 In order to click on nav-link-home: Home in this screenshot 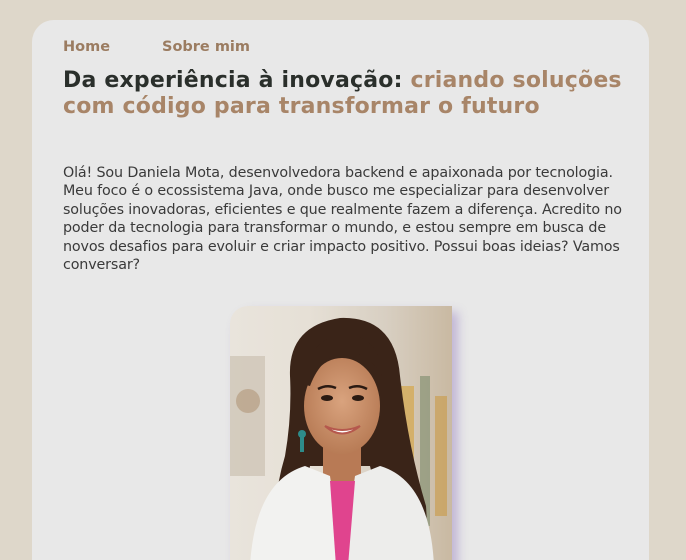, I will do `click(112, 47)`.